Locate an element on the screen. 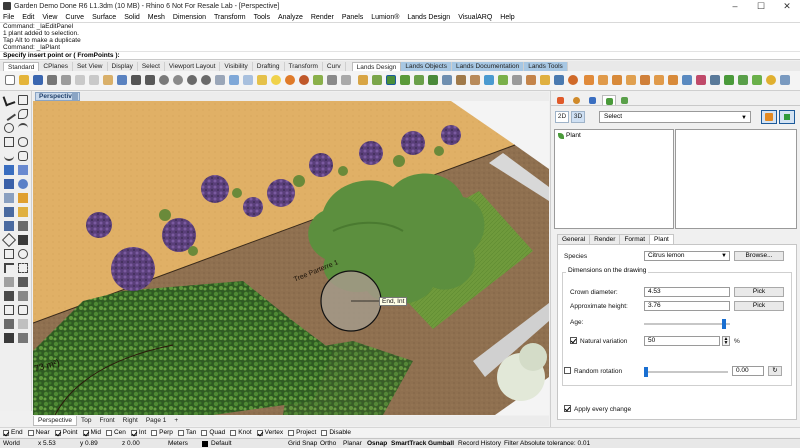 The width and height of the screenshot is (800, 448). osnap-knot: Knot is located at coordinates (241, 432).